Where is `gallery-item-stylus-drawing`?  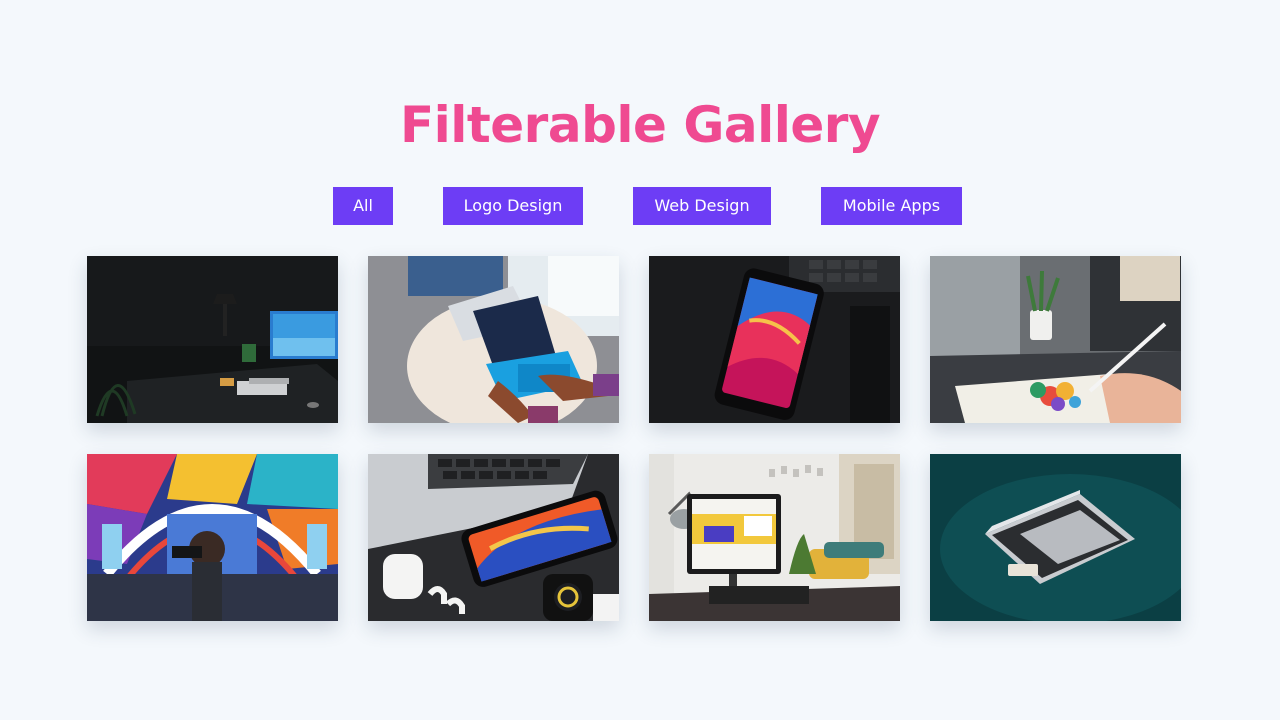
gallery-item-stylus-drawing is located at coordinates (1055, 339).